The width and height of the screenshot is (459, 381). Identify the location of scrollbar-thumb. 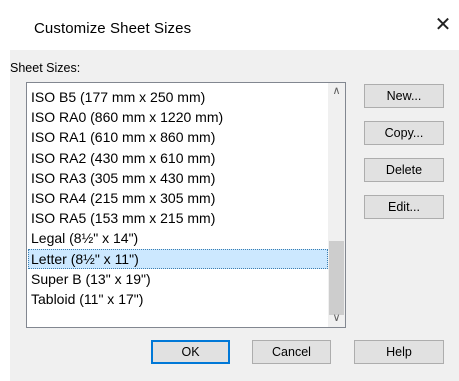
(336, 278).